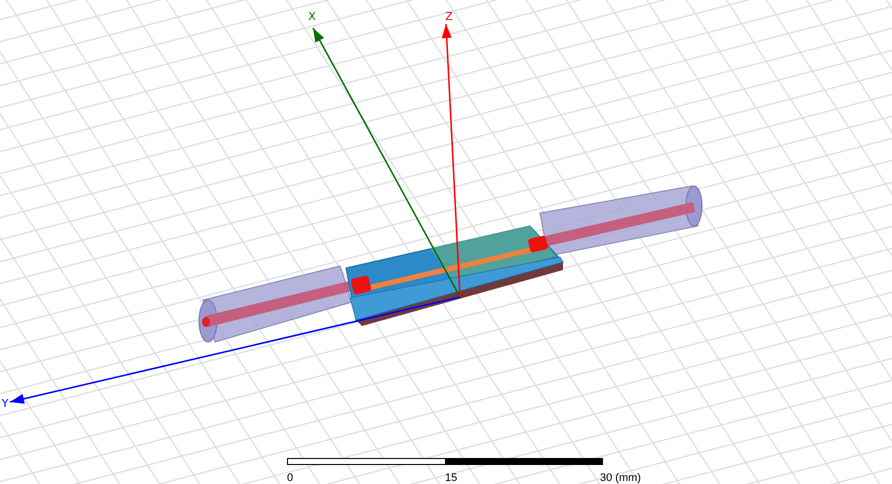  What do you see at coordinates (312, 16) in the screenshot?
I see `axis-label: X` at bounding box center [312, 16].